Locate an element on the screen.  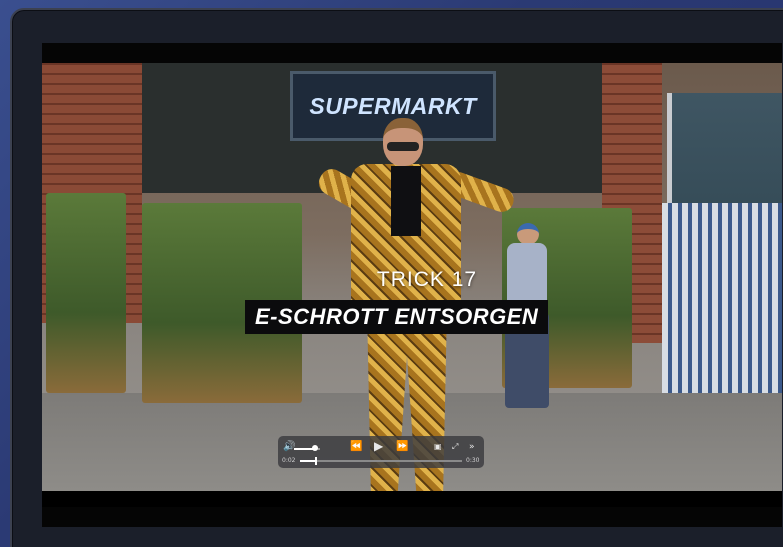
picture-in-picture-icon: ▣ is located at coordinates (438, 447).